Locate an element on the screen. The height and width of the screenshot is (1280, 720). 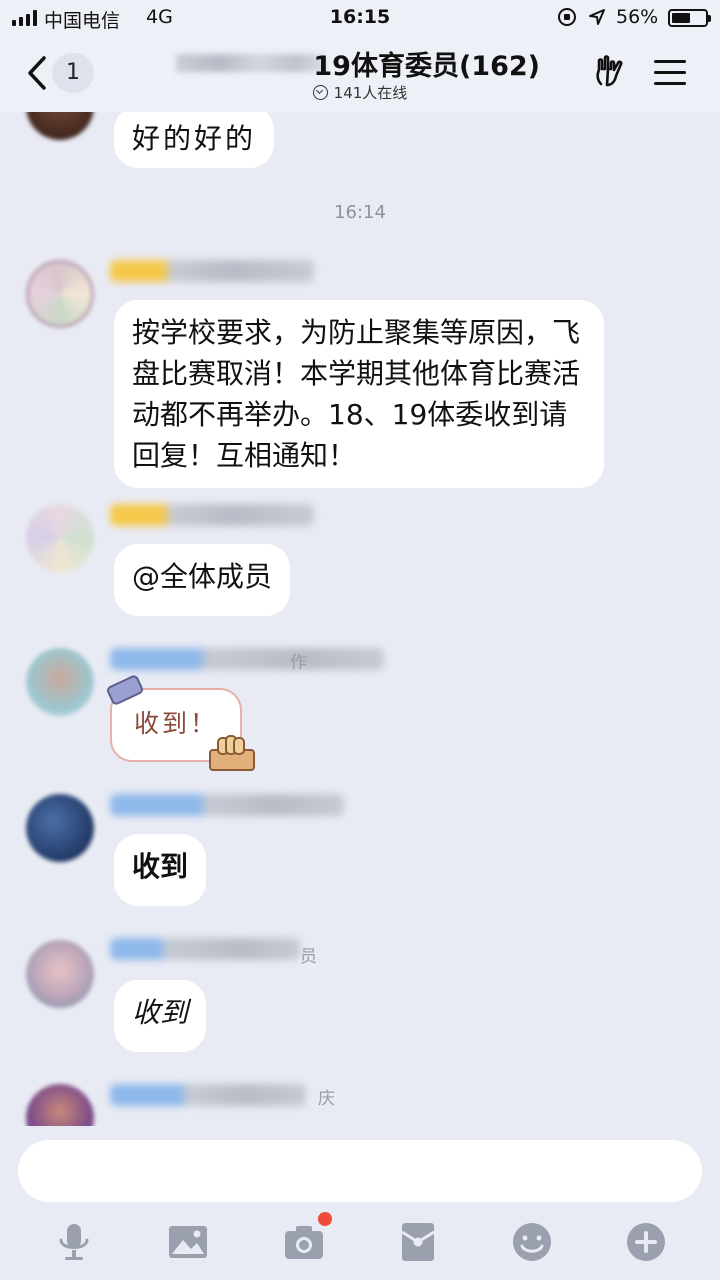
sender-name-fragment: 员 is located at coordinates (308, 957).